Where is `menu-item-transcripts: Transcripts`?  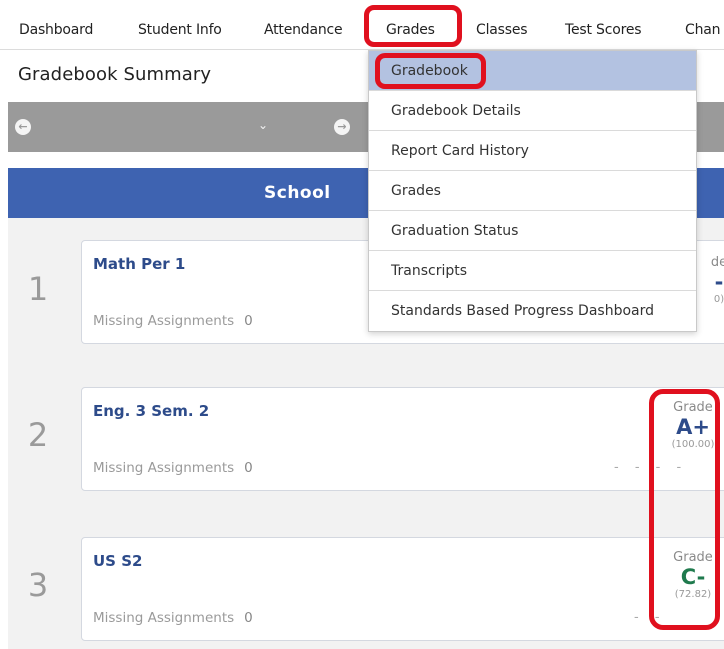 menu-item-transcripts: Transcripts is located at coordinates (532, 271).